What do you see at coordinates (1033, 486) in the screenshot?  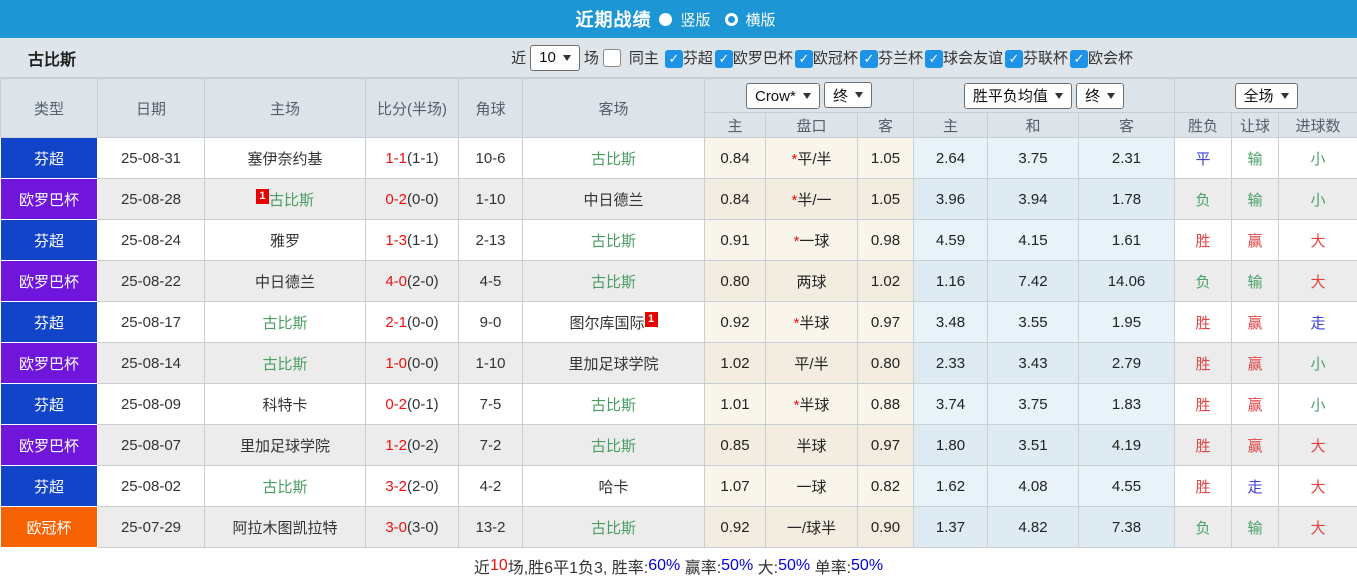 I see `avg-draw: 4.08` at bounding box center [1033, 486].